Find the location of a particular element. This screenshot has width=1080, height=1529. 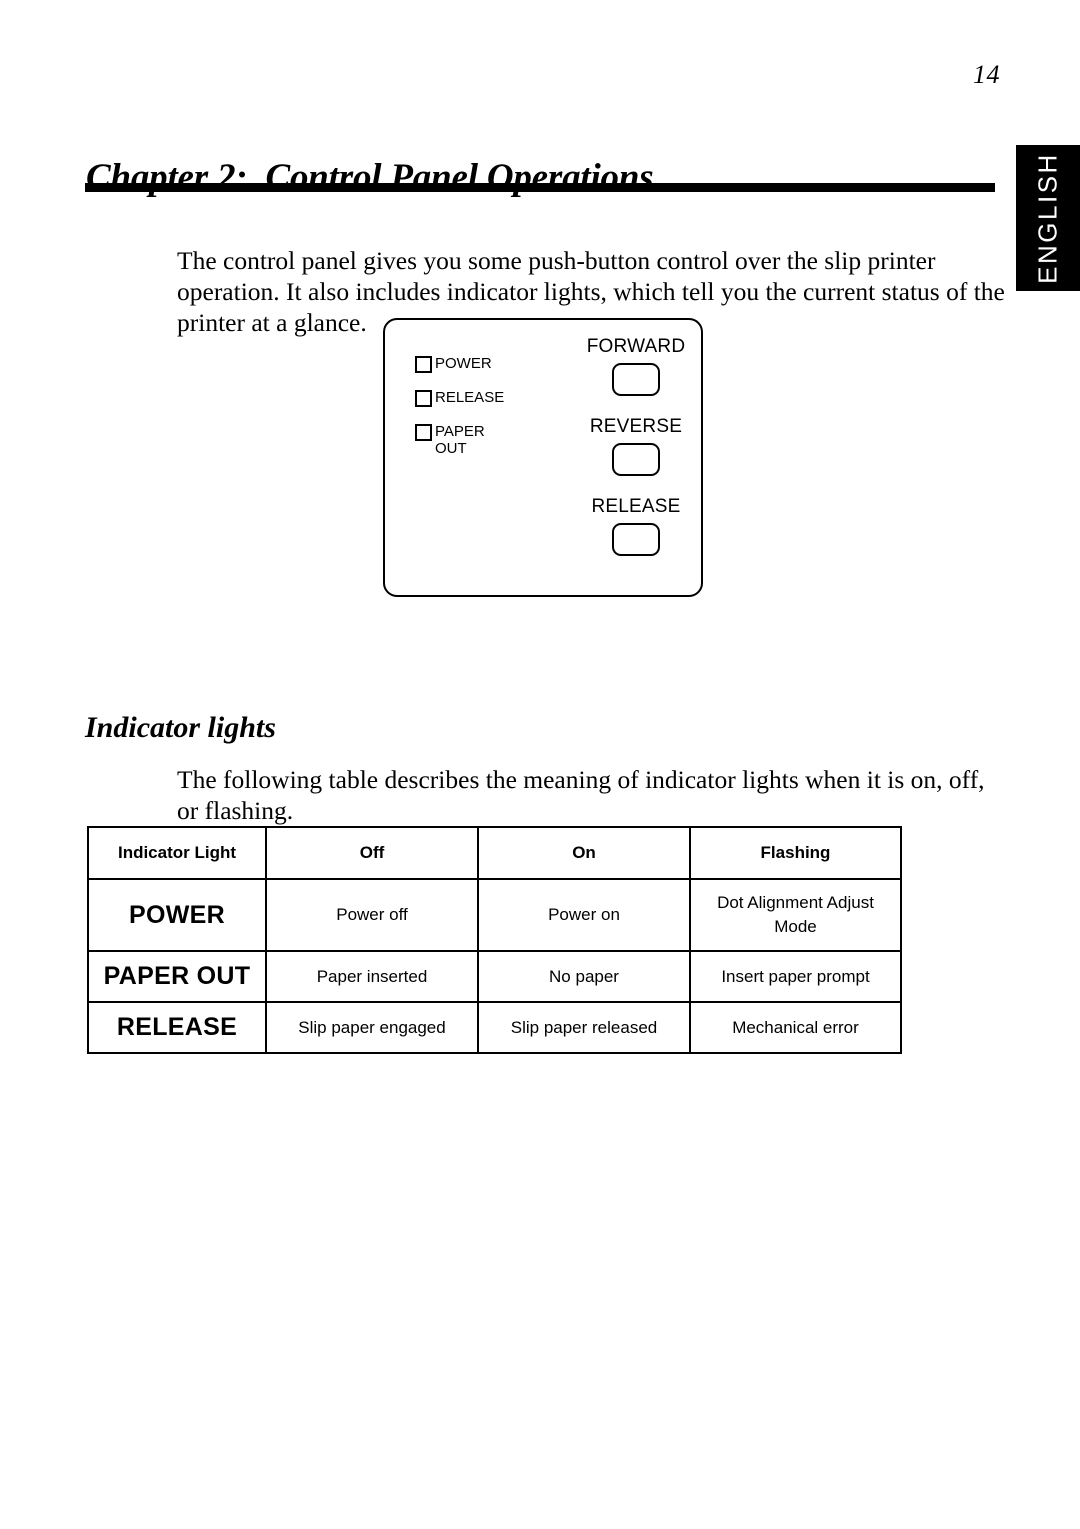

indicator-light-label: POWER is located at coordinates (463, 363).